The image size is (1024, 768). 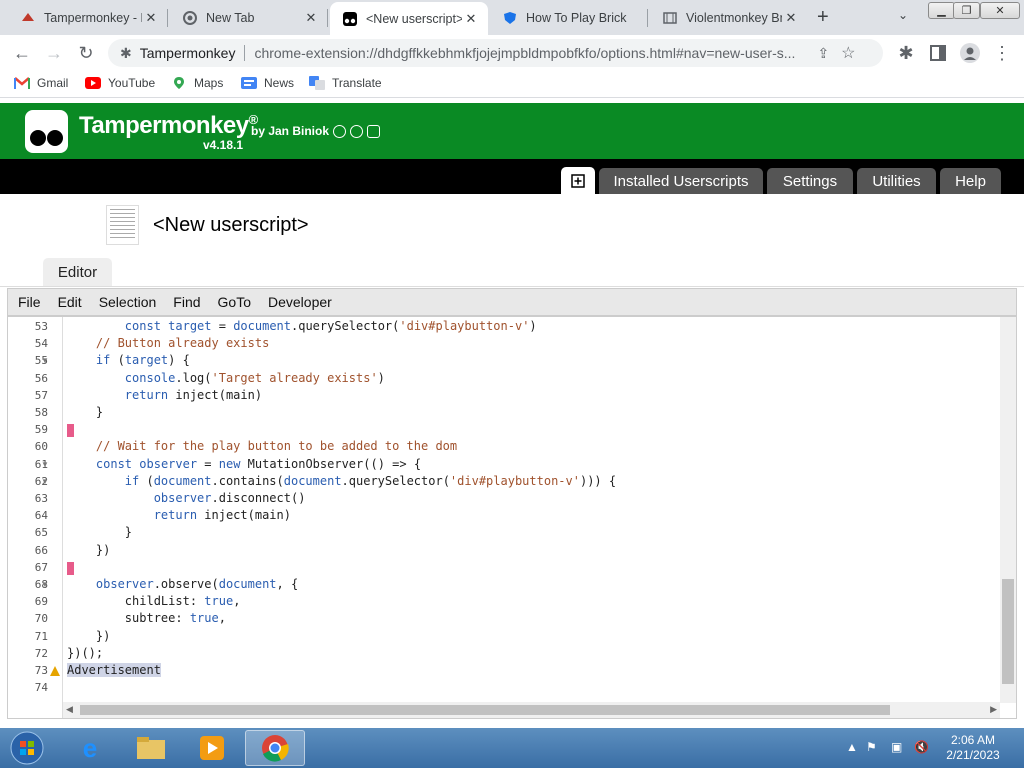 I want to click on code-line: })();, so click(x=85, y=653).